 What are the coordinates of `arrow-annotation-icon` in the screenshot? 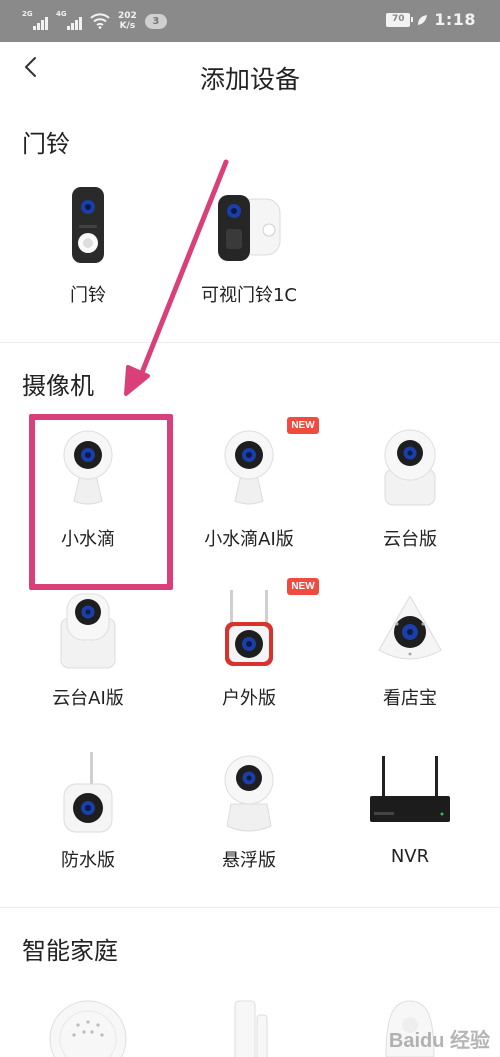 It's located at (176, 277).